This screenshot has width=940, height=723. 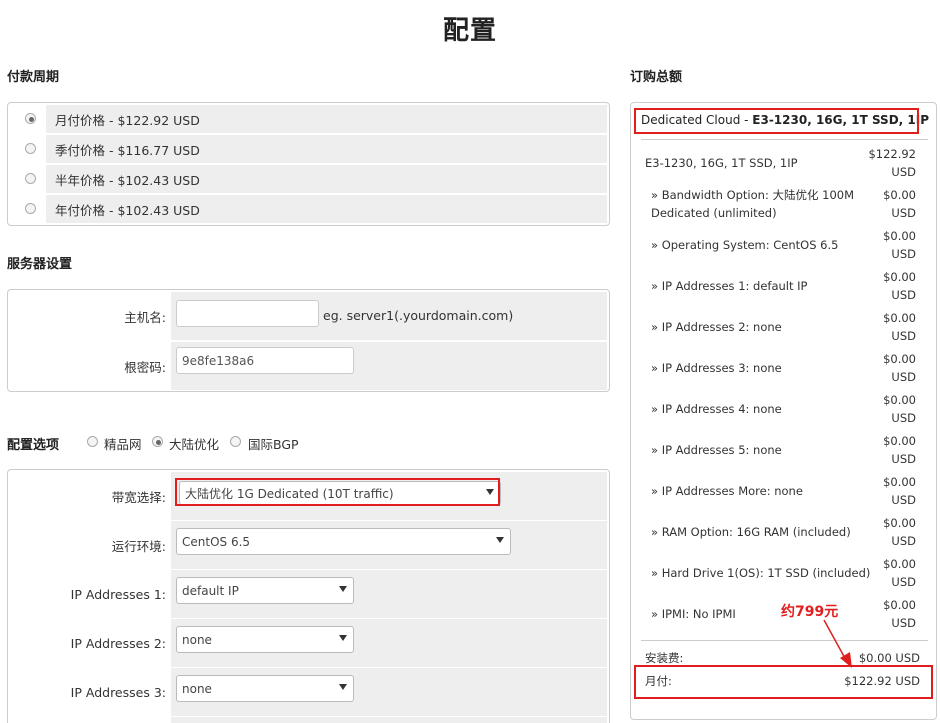 What do you see at coordinates (138, 497) in the screenshot?
I see `bandwidth-label: 带宽选择:` at bounding box center [138, 497].